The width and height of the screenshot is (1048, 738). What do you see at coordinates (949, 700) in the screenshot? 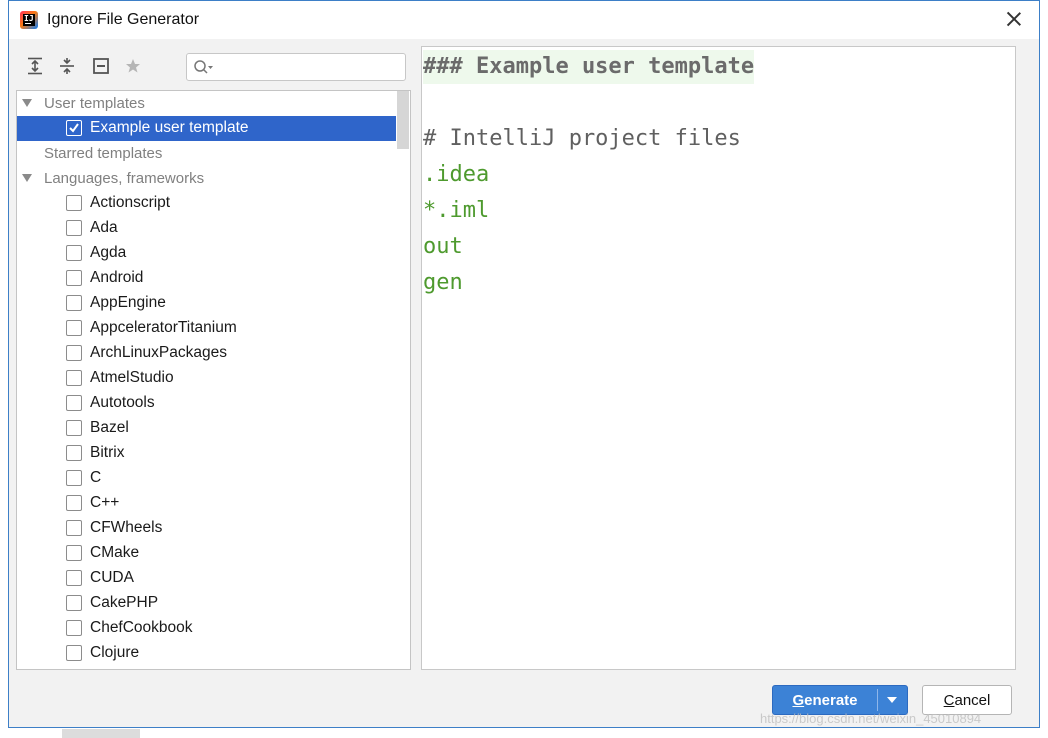
I see `cancel-mnemonic: C` at bounding box center [949, 700].